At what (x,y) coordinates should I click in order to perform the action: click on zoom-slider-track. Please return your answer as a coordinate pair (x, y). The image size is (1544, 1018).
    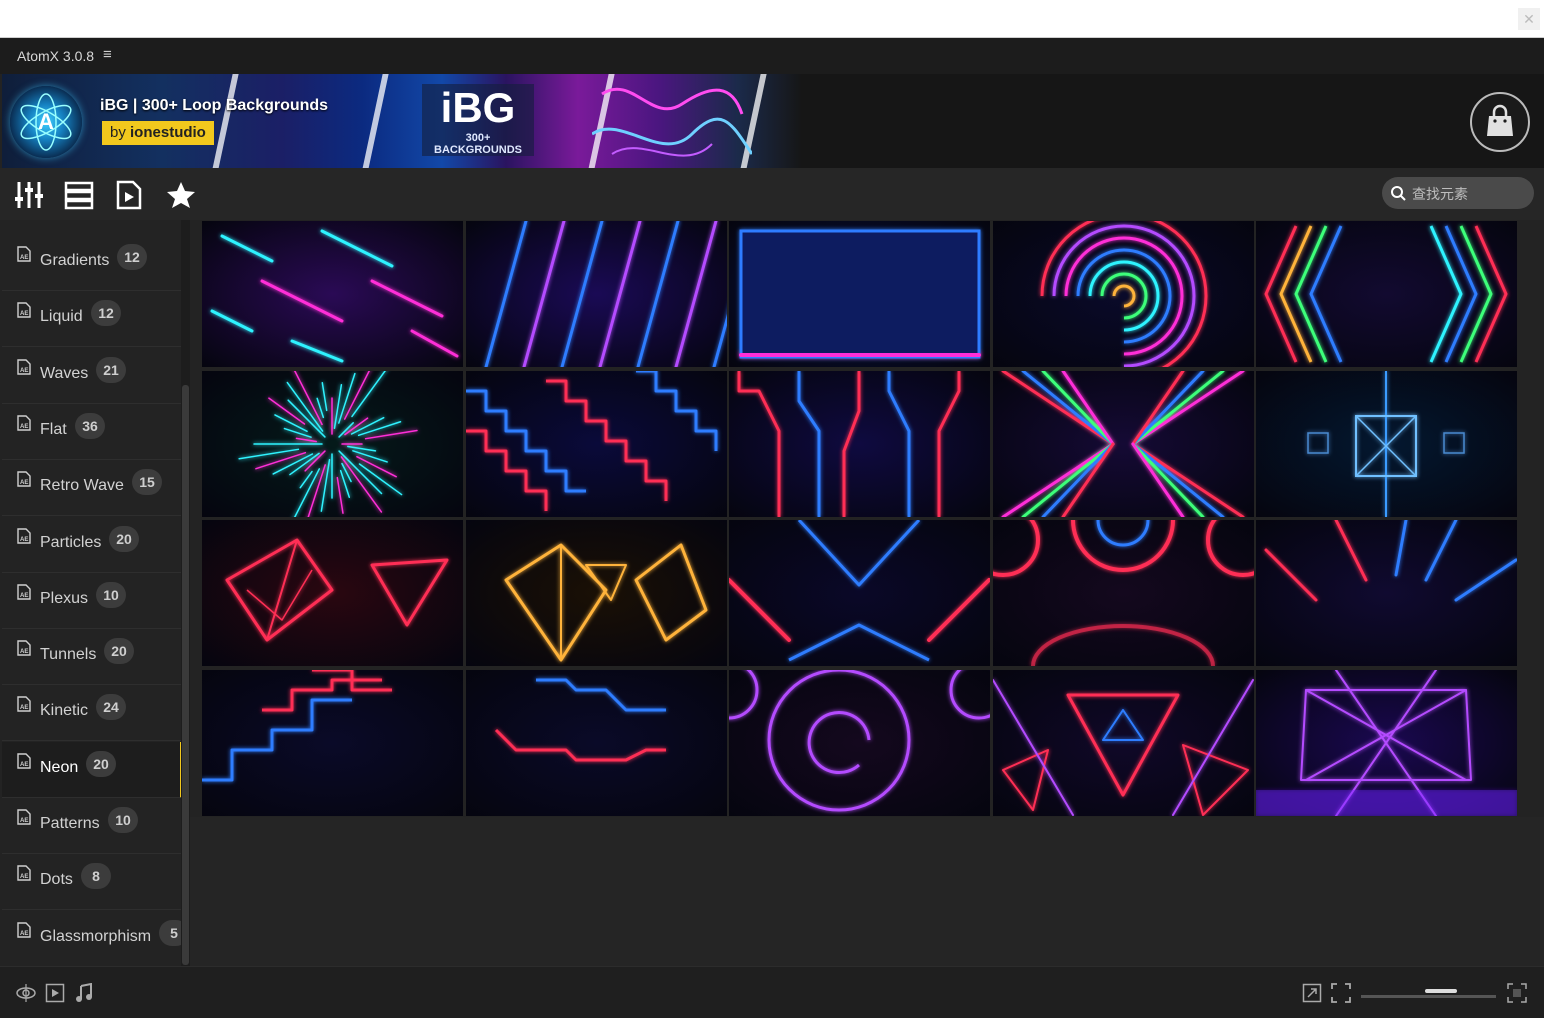
    Looking at the image, I should click on (1428, 996).